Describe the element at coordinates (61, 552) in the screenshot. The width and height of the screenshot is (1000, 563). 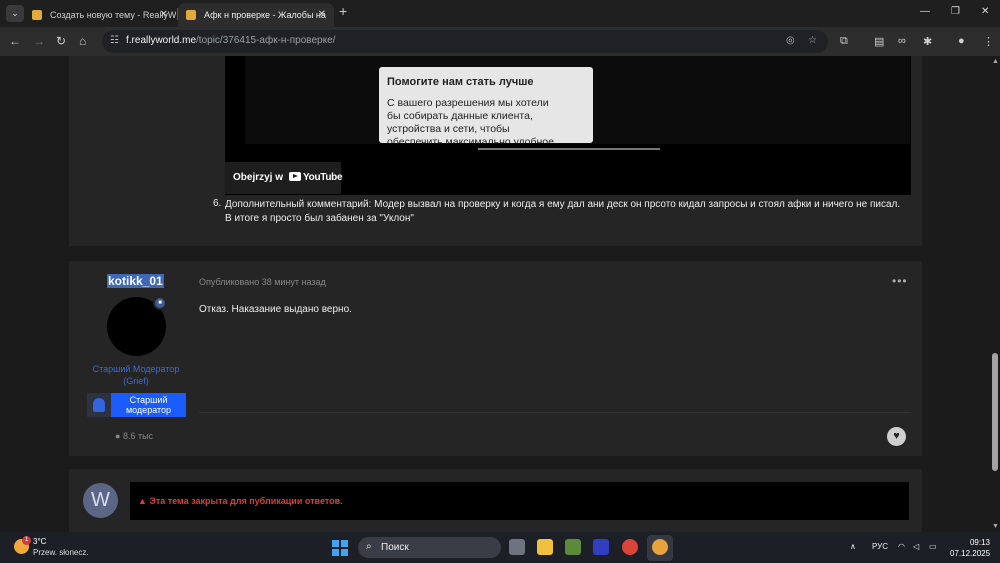
I see `weather-condition: Przew. słonecz.` at that location.